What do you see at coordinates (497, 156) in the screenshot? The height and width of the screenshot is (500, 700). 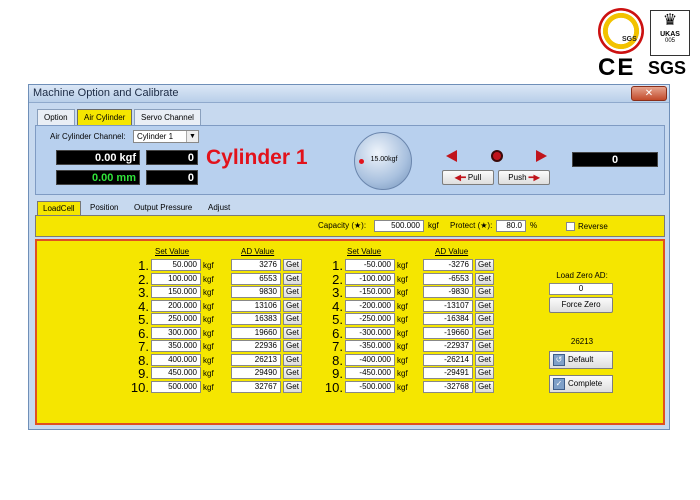 I see `stop-dot-icon` at bounding box center [497, 156].